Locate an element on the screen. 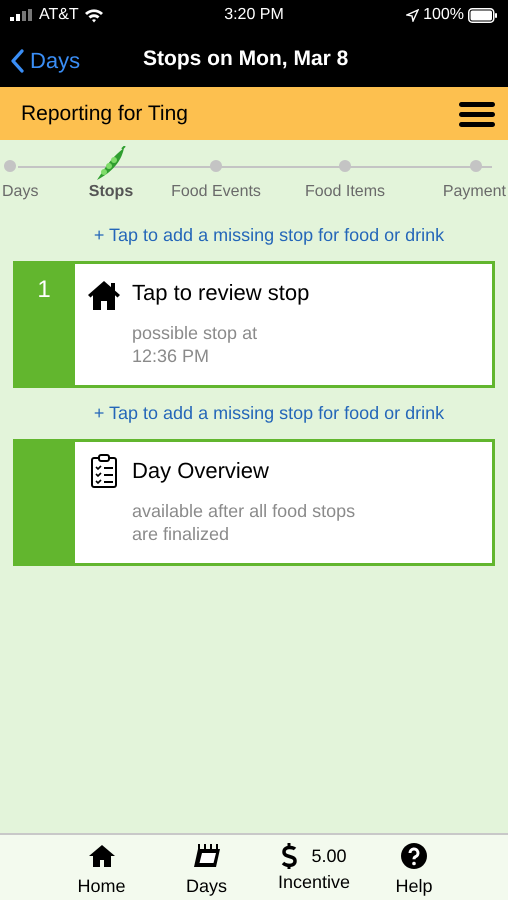 The height and width of the screenshot is (907, 508). status-time: 3:20 PM is located at coordinates (254, 15).